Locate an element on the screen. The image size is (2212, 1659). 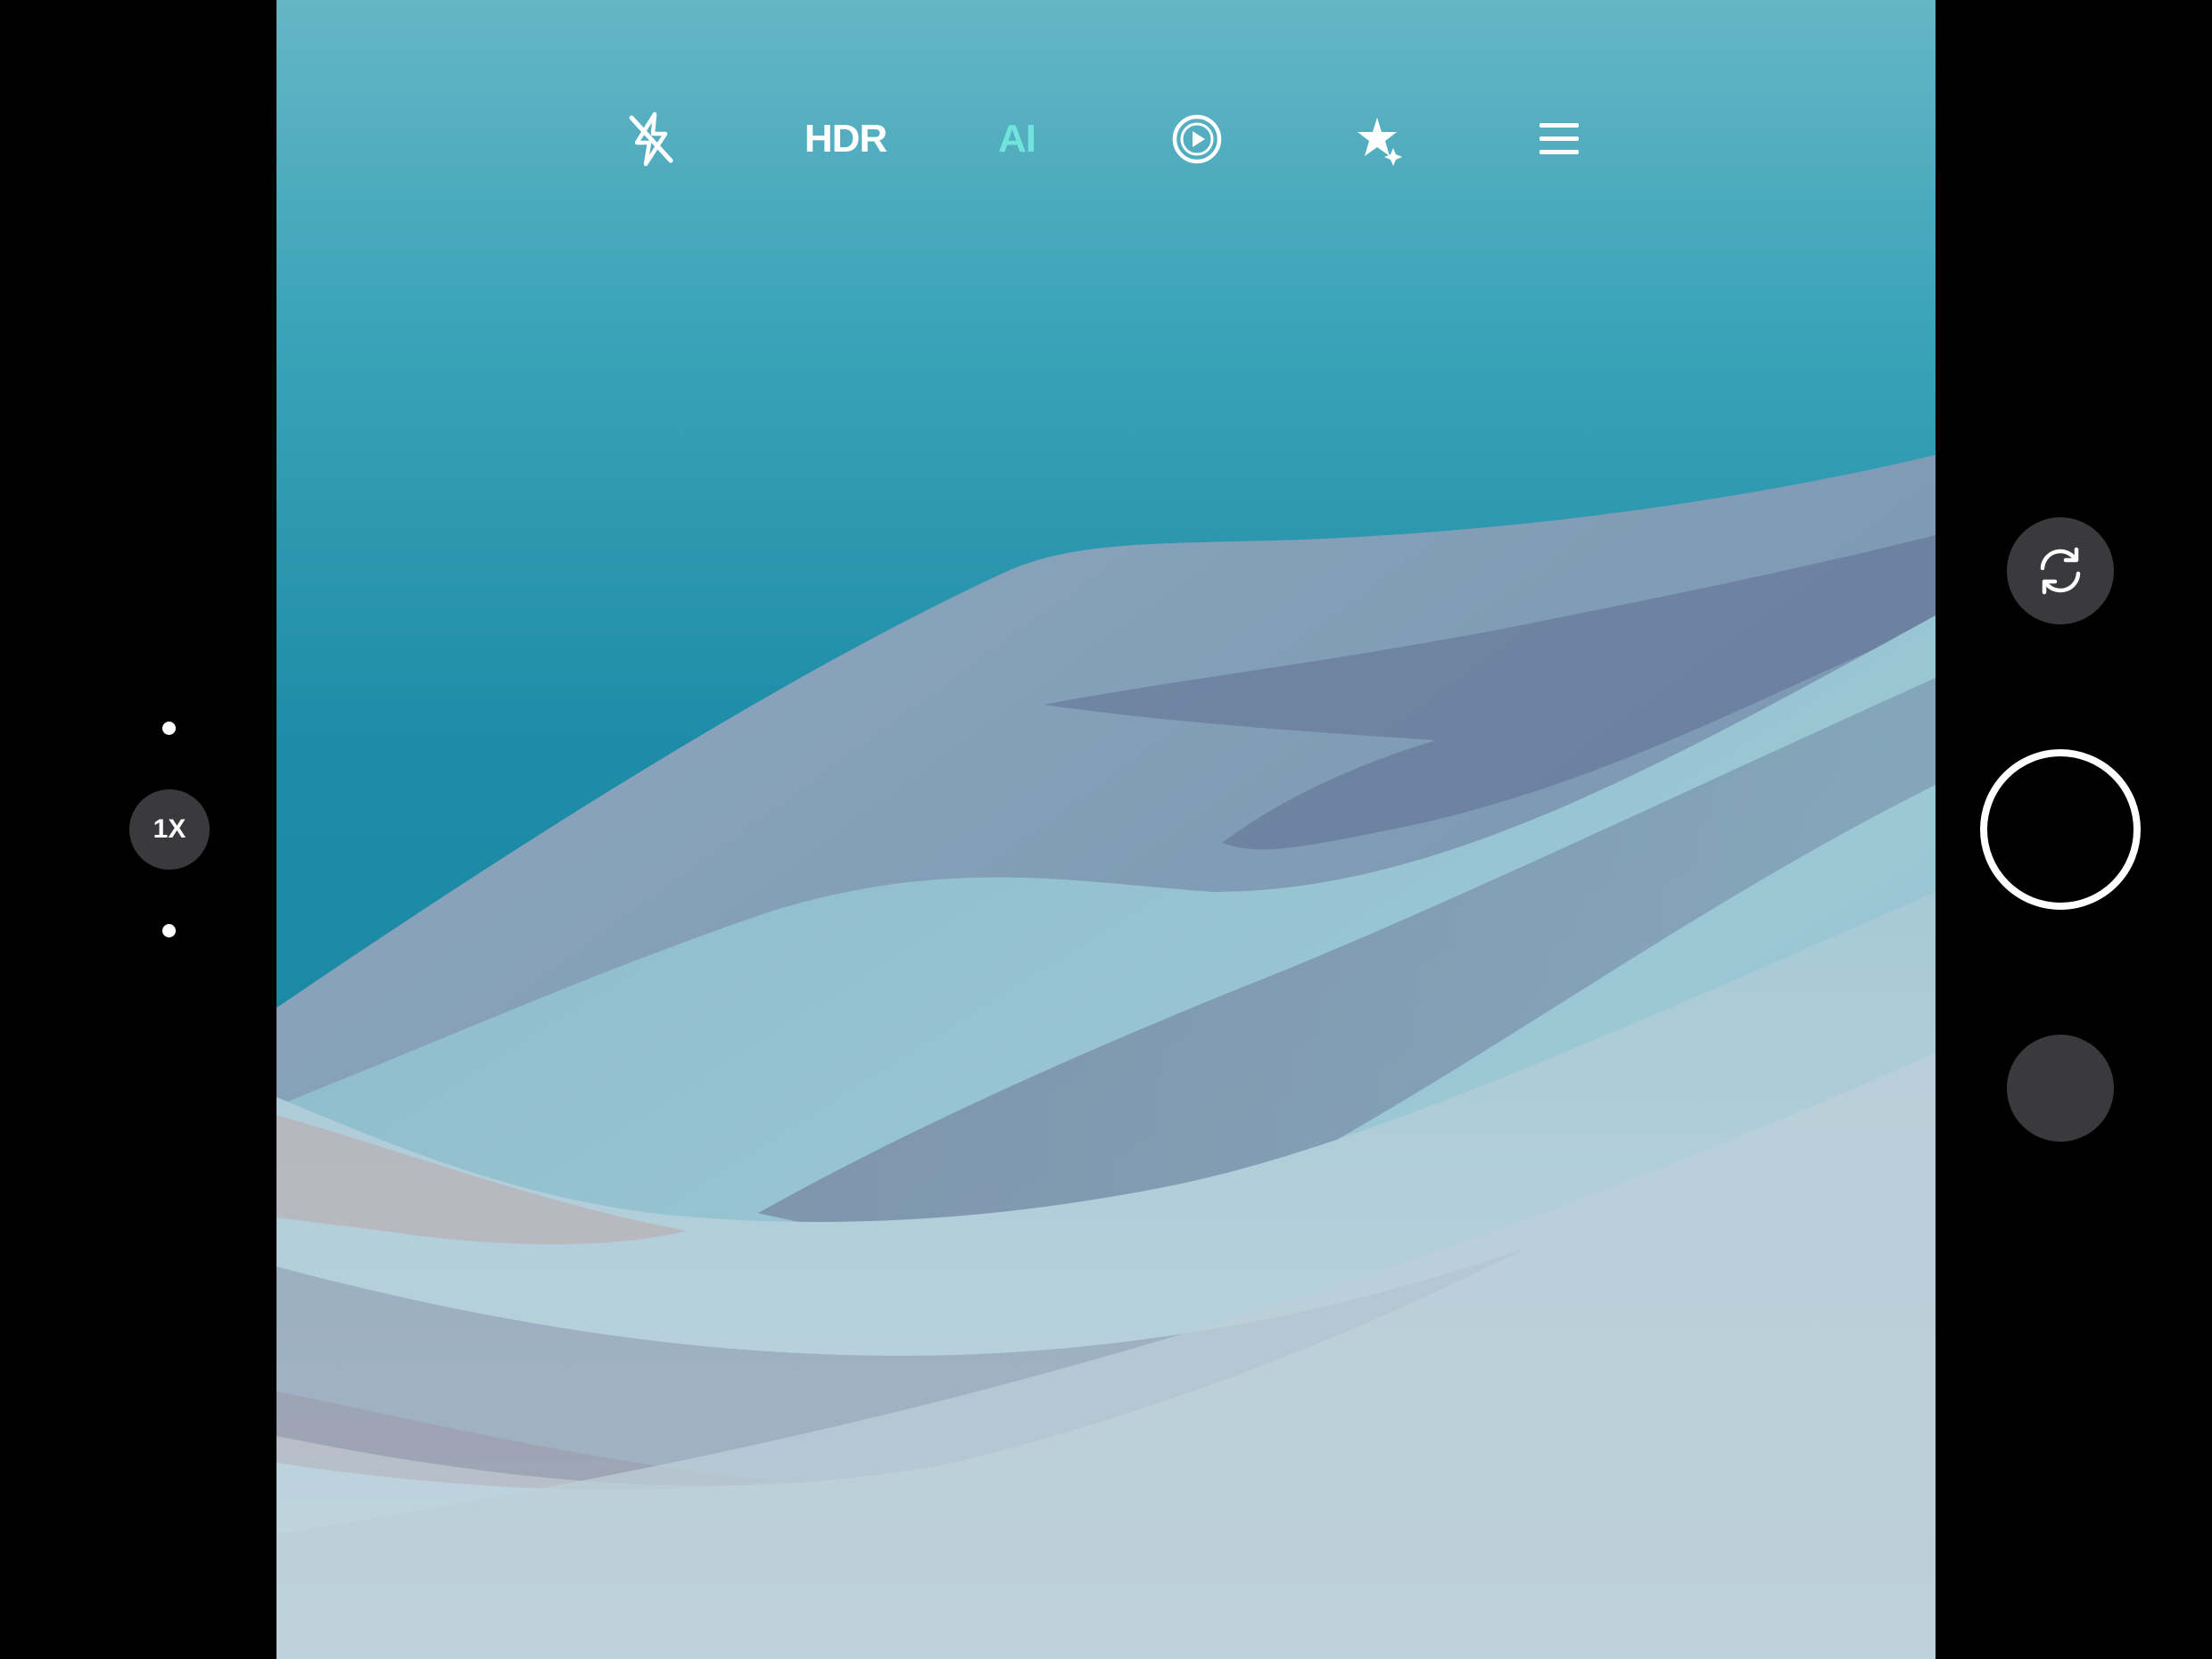
hdr-toggle-button: HDR is located at coordinates (846, 139).